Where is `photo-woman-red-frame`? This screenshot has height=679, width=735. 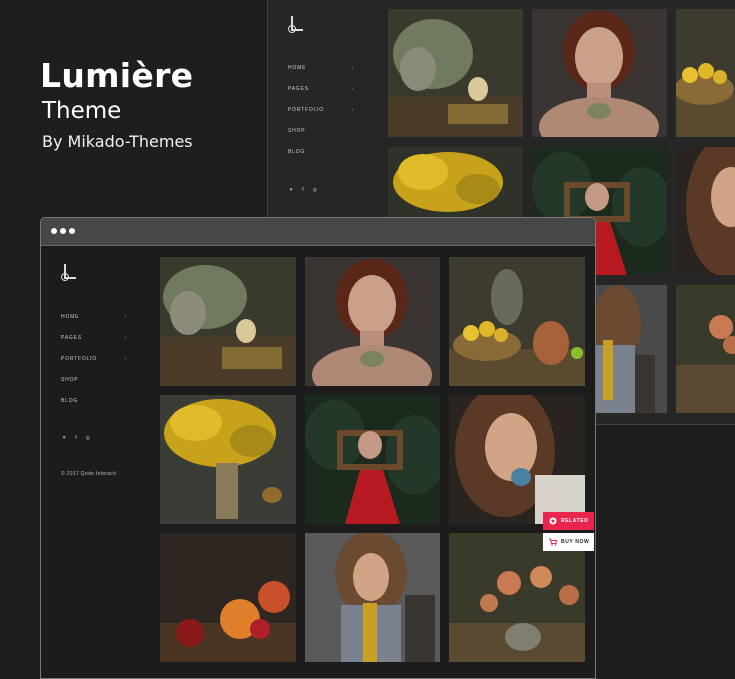 photo-woman-red-frame is located at coordinates (372, 459).